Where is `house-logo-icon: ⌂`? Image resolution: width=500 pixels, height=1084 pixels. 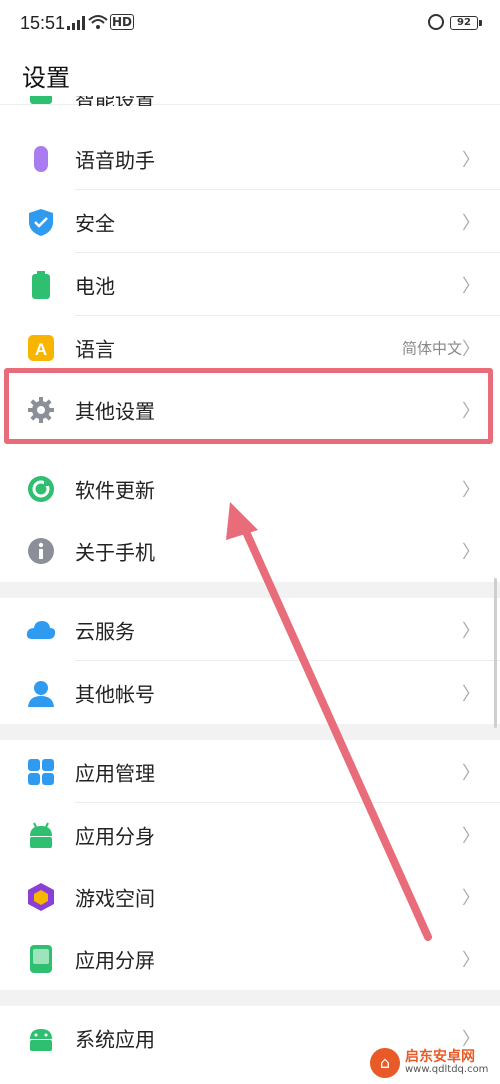 house-logo-icon: ⌂ is located at coordinates (385, 1063).